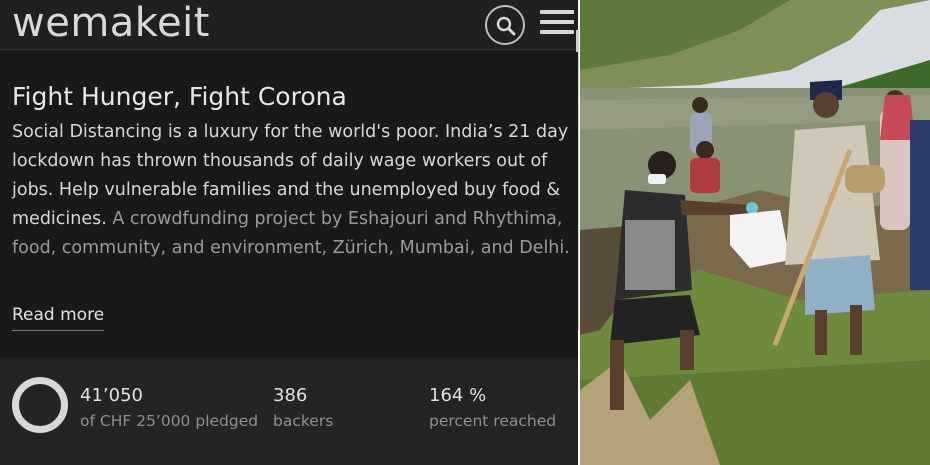  What do you see at coordinates (179, 96) in the screenshot?
I see `project-title: Fight Hunger, Fight Corona` at bounding box center [179, 96].